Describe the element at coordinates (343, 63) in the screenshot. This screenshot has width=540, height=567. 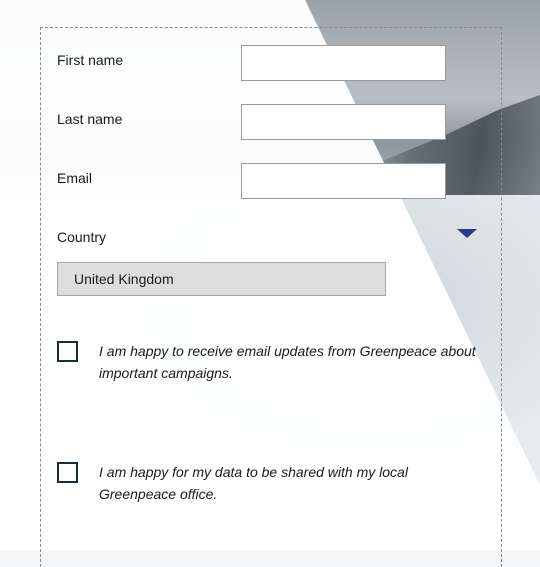
I see `first-name-field` at that location.